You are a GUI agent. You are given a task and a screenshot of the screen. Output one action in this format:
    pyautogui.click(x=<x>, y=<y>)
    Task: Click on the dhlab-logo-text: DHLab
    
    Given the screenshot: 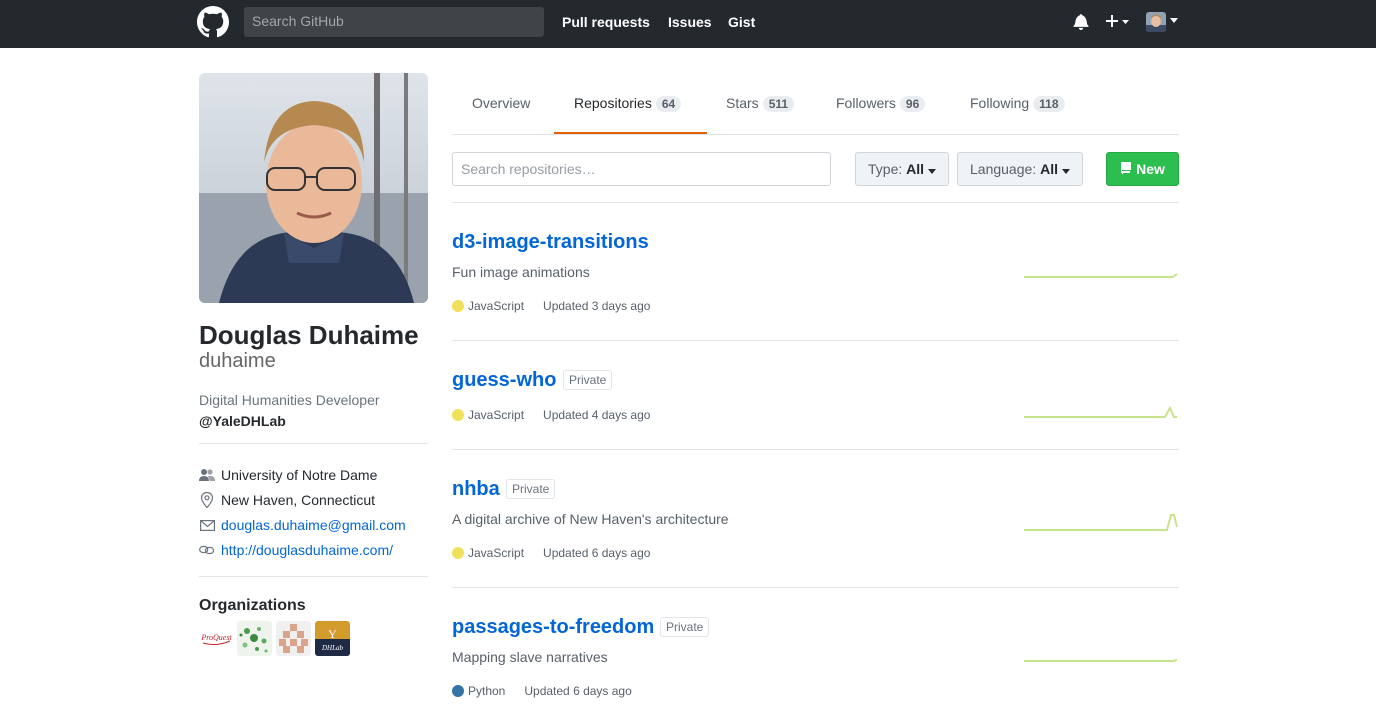 What is the action you would take?
    pyautogui.click(x=332, y=648)
    